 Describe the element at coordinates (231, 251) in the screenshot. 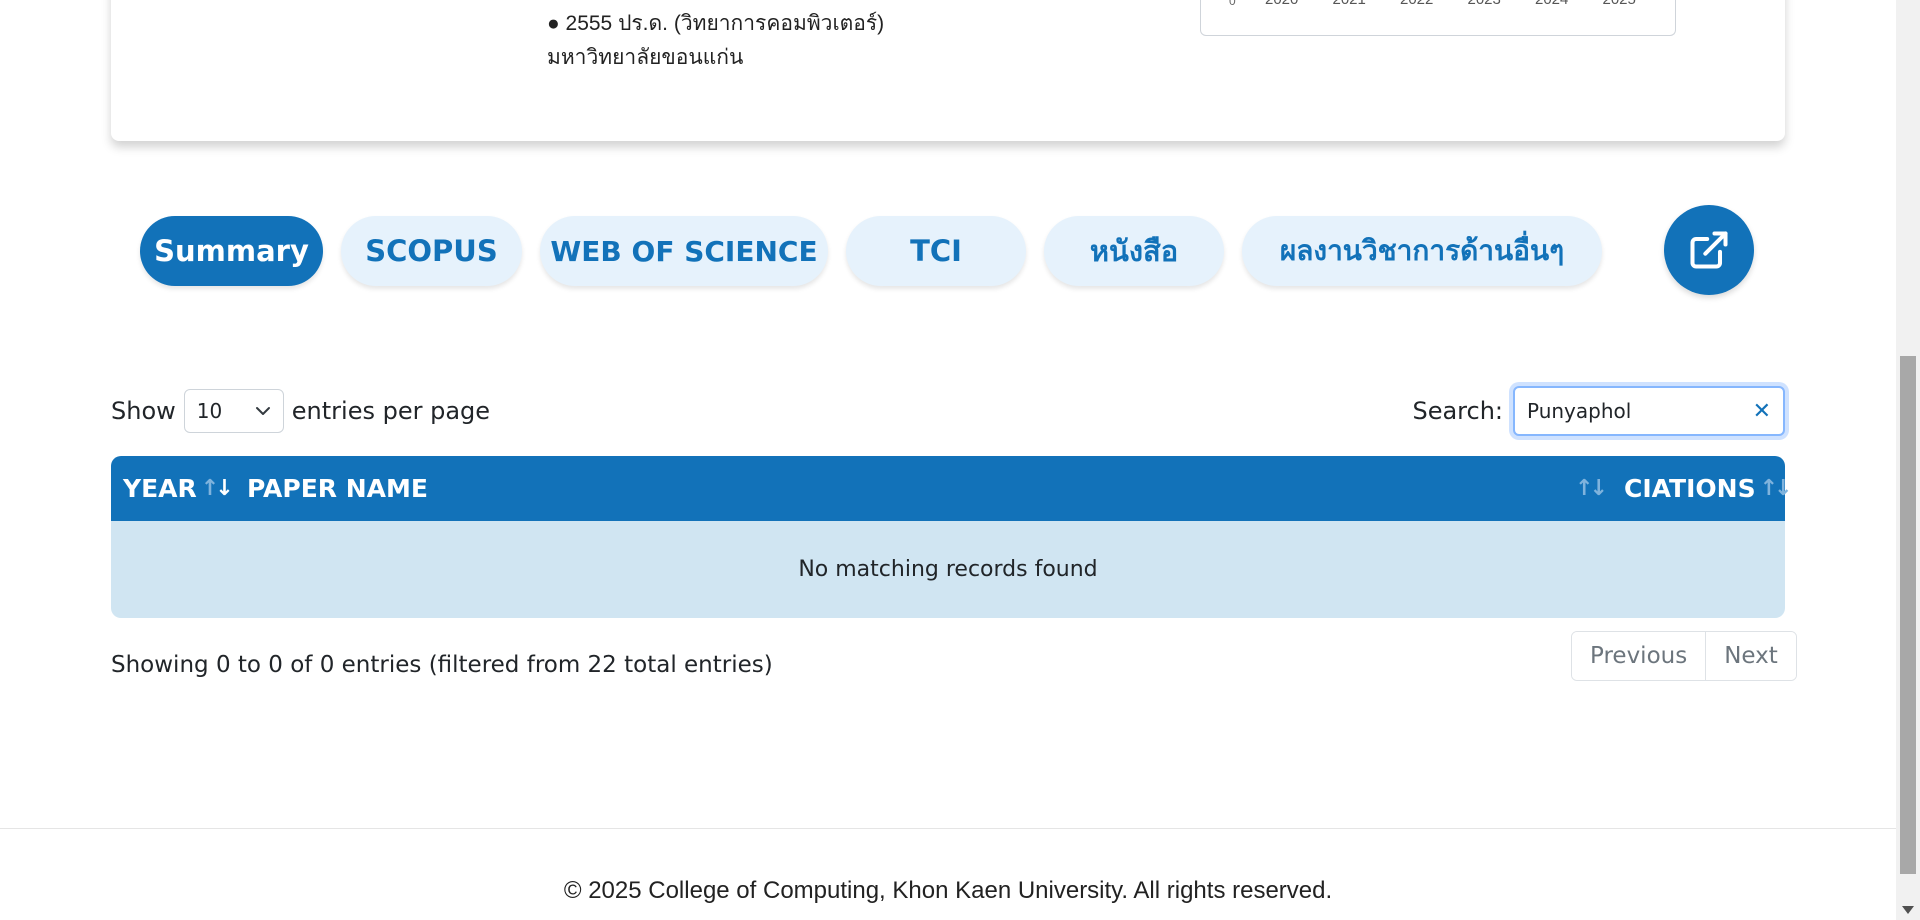

I see `tab-summary: Summary` at that location.